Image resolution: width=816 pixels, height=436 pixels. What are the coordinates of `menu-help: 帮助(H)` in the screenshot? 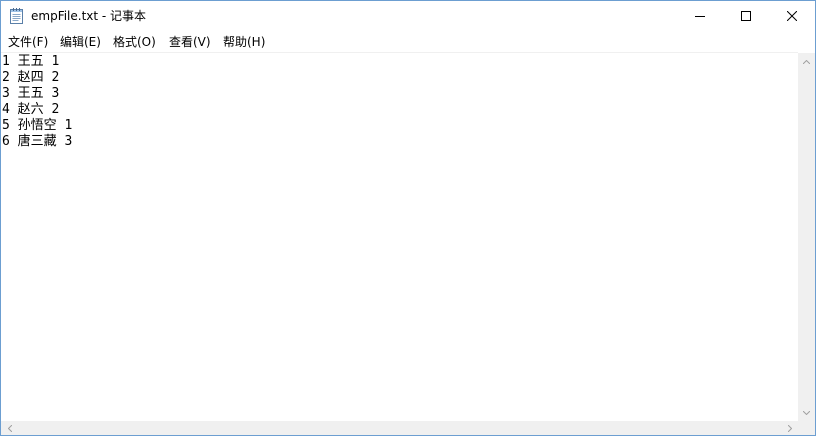 It's located at (244, 42).